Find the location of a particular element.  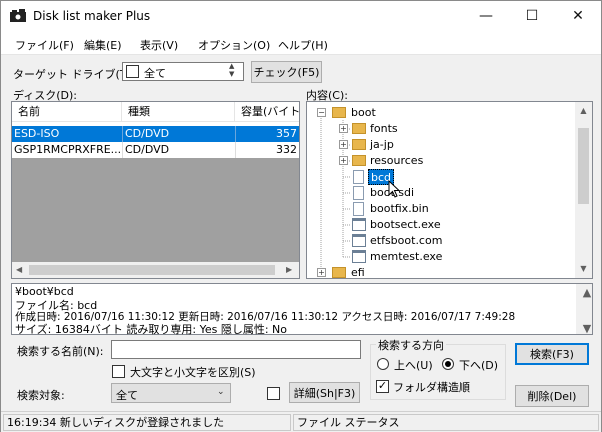

tree-item-ja-jp: ja-jp is located at coordinates (382, 145).